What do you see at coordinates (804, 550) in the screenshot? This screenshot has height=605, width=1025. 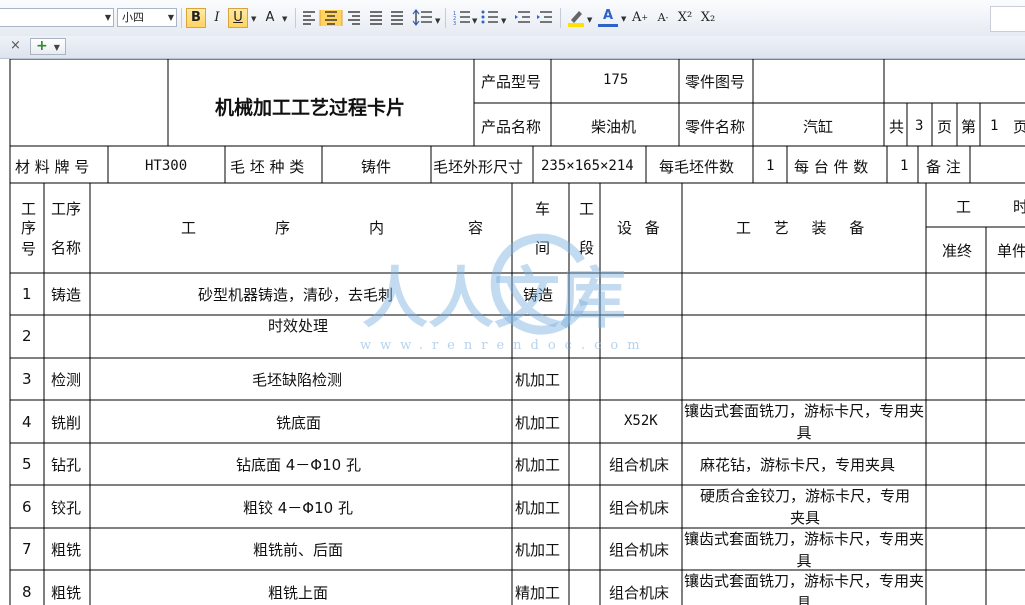 I see `row-7-tooling: 镶齿式套面铣刀，游标卡尺，专用夹具` at bounding box center [804, 550].